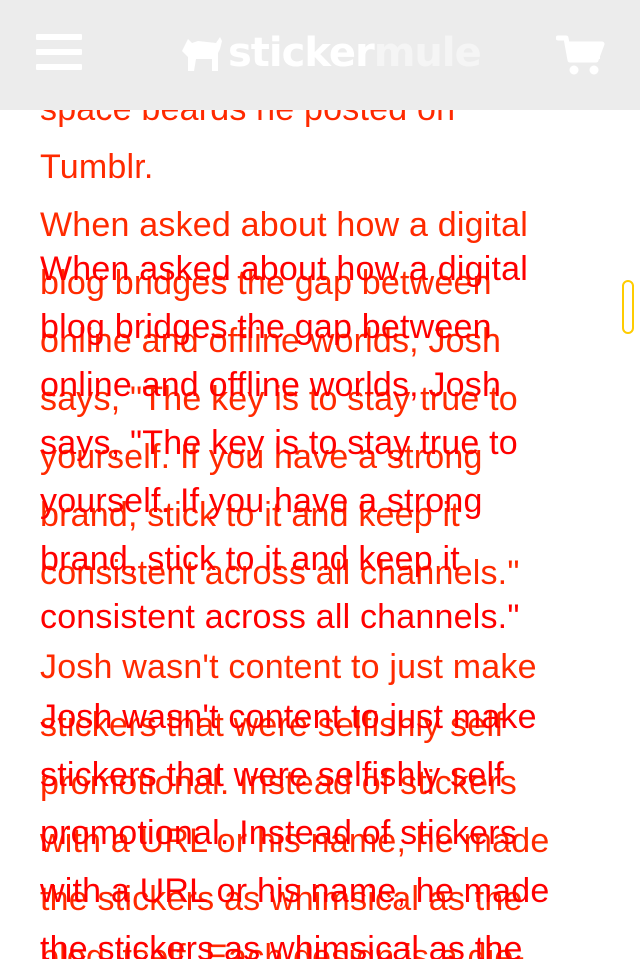 Image resolution: width=640 pixels, height=959 pixels. Describe the element at coordinates (427, 53) in the screenshot. I see `brand-word-mule: mule` at that location.